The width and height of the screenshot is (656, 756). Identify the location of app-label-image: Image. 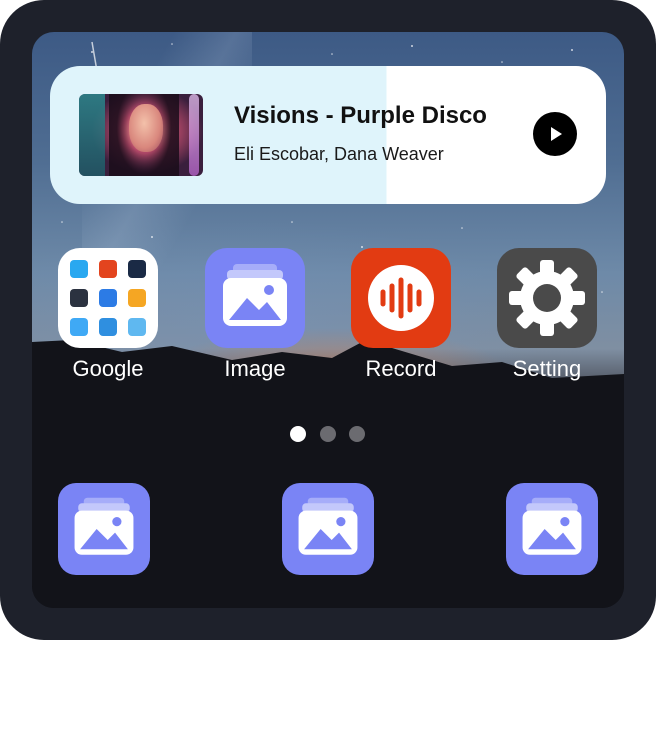
(255, 368).